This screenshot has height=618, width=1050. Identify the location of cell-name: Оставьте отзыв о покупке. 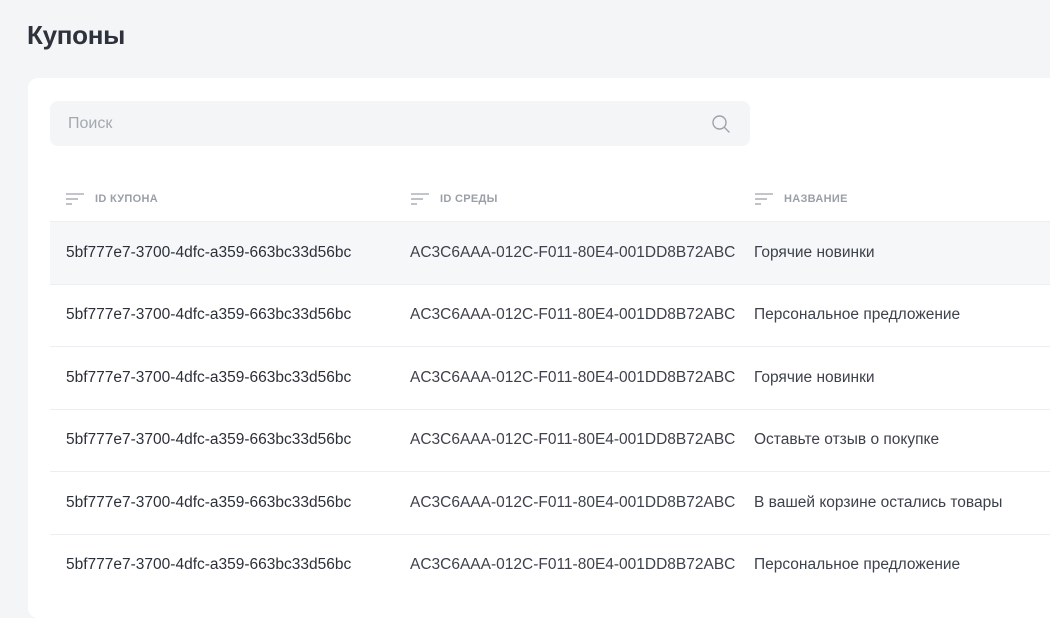
(847, 440).